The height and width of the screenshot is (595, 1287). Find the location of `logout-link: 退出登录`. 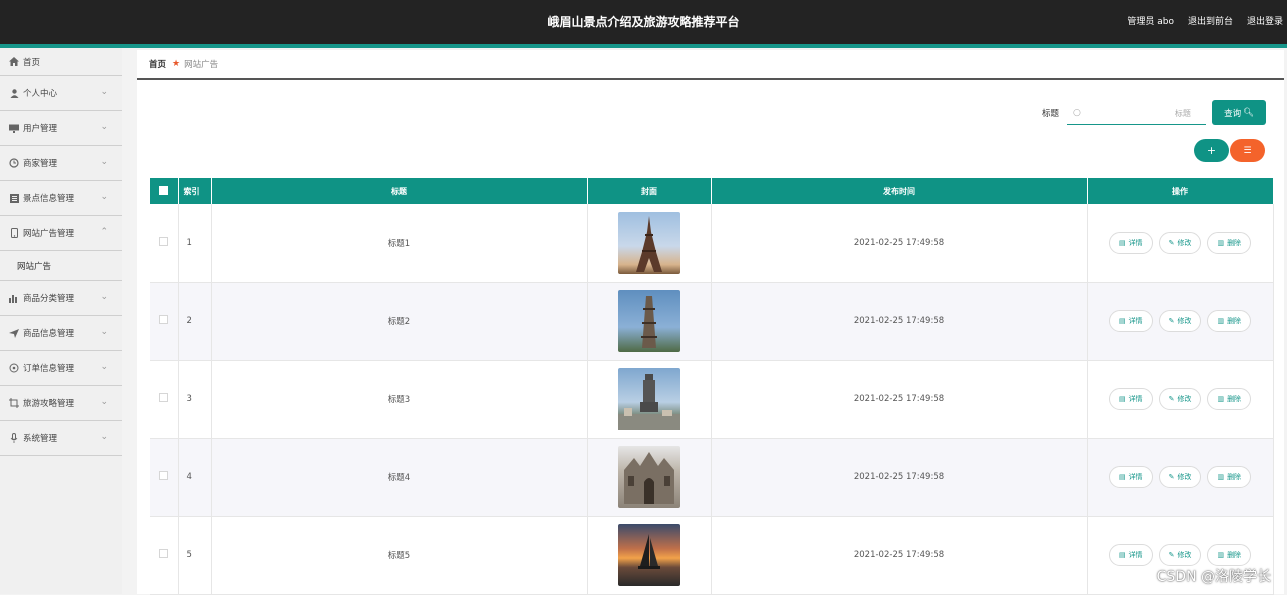

logout-link: 退出登录 is located at coordinates (1265, 20).